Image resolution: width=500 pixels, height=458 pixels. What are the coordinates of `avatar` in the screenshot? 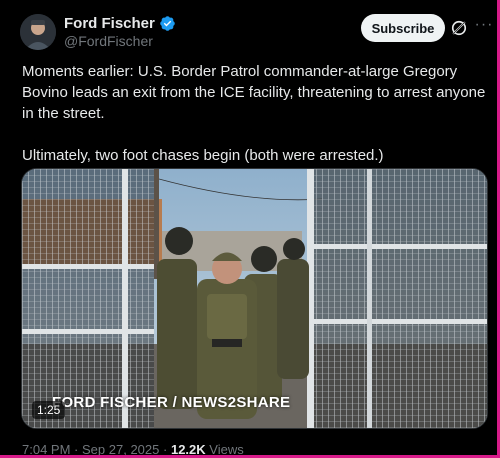 It's located at (38, 32).